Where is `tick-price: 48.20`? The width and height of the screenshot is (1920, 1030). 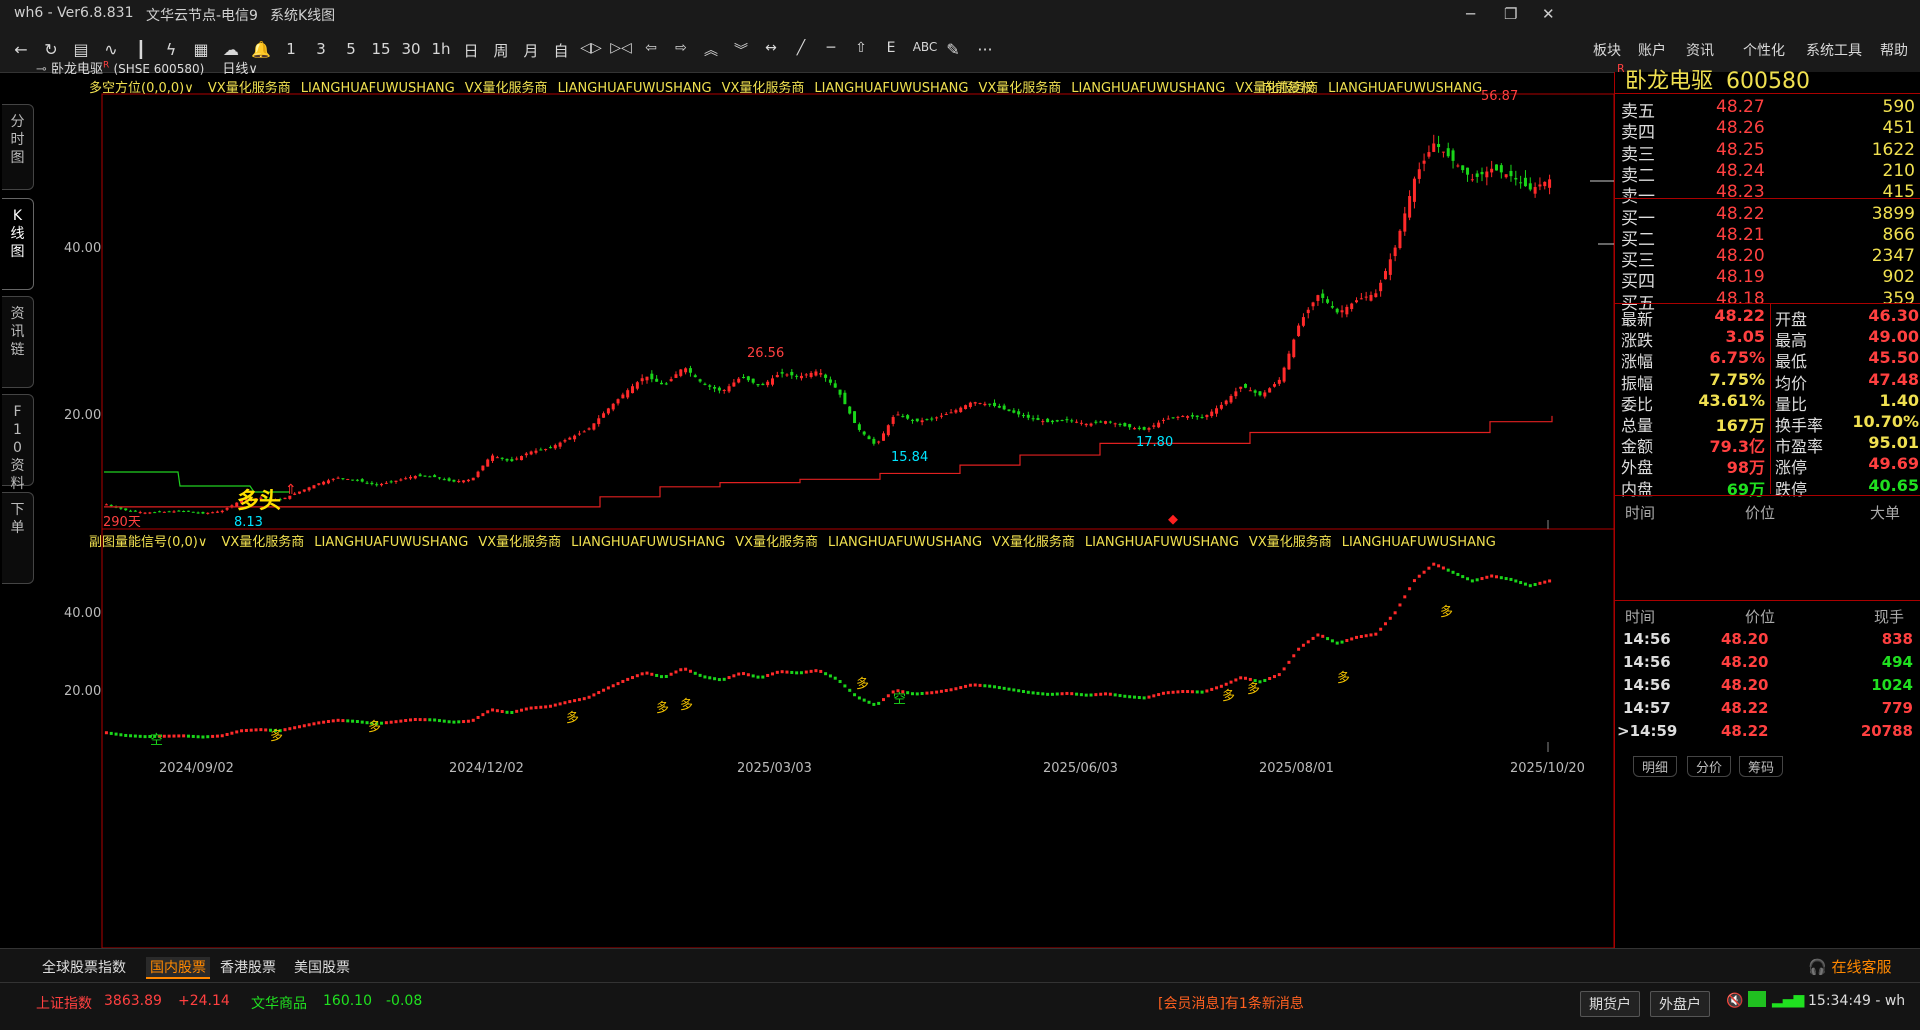
tick-price: 48.20 is located at coordinates (1745, 639).